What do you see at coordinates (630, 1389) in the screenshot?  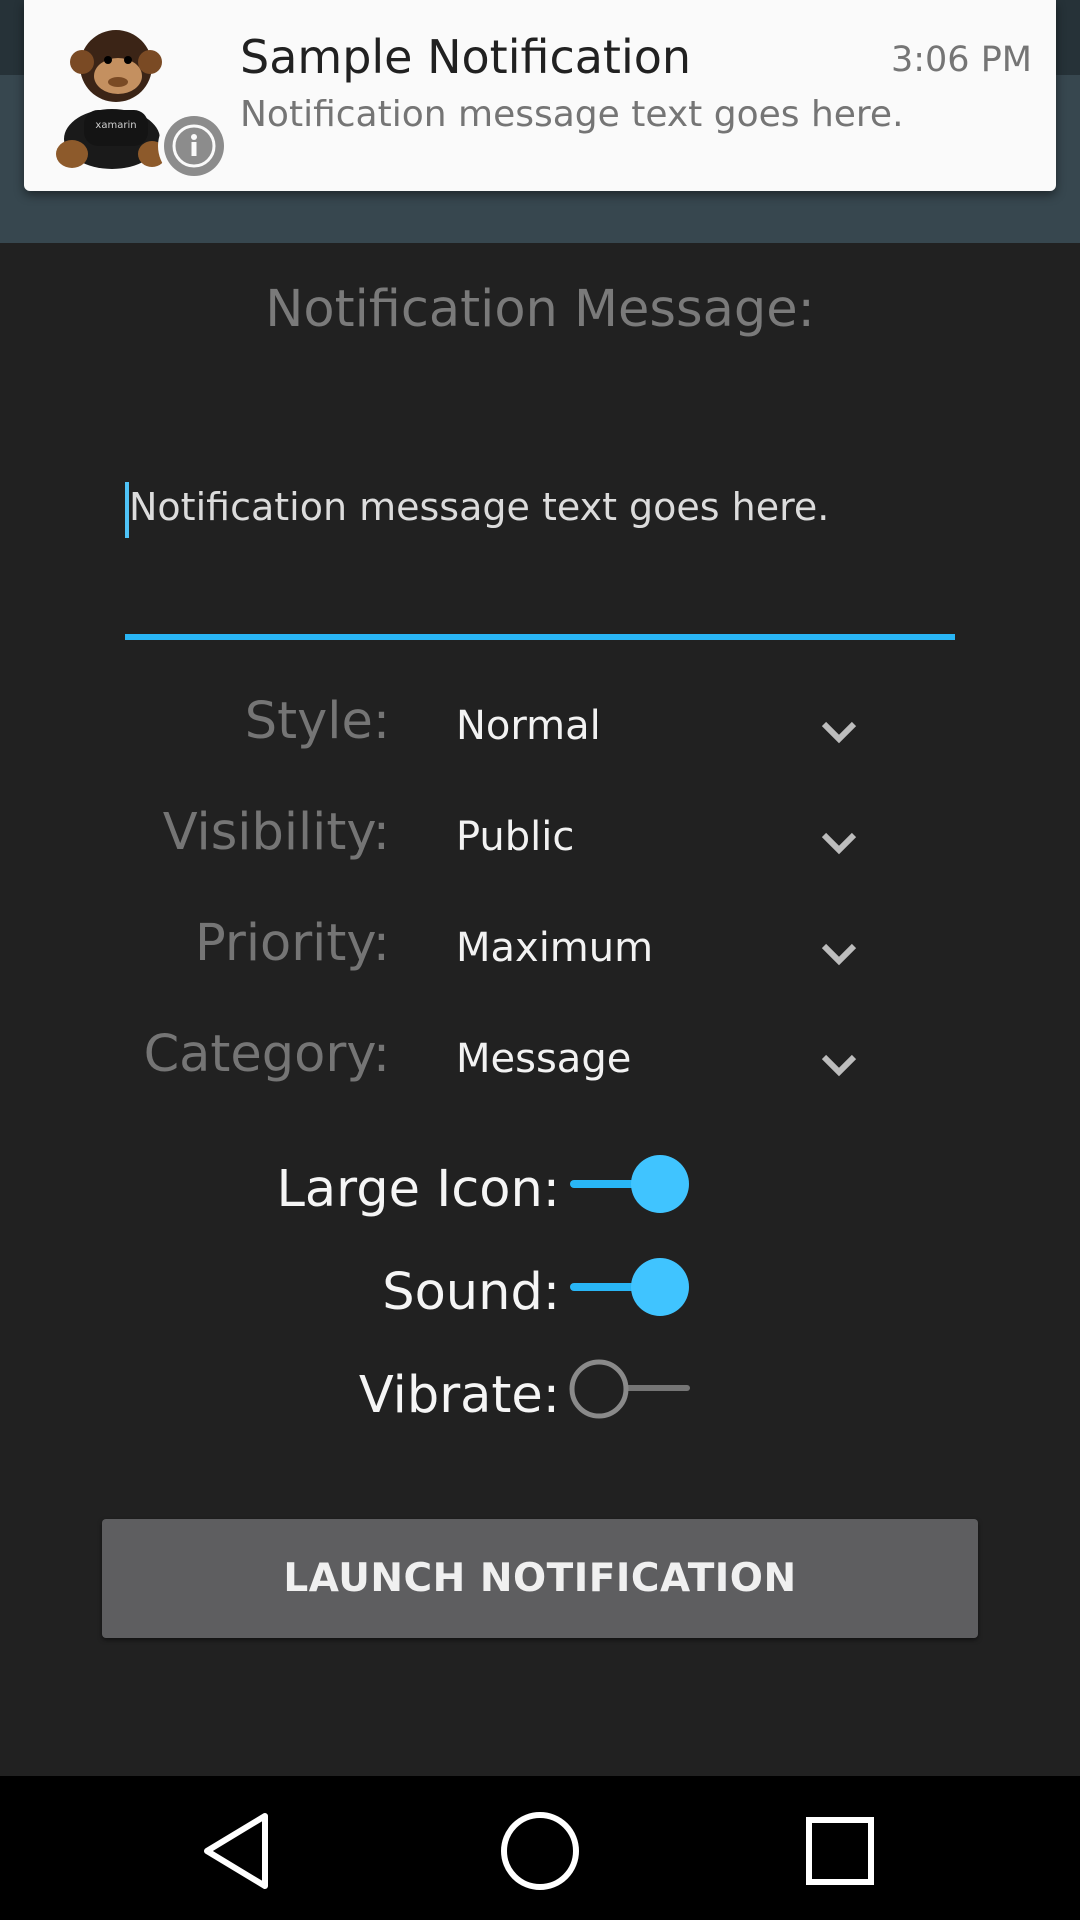 I see `vibrate-switch` at bounding box center [630, 1389].